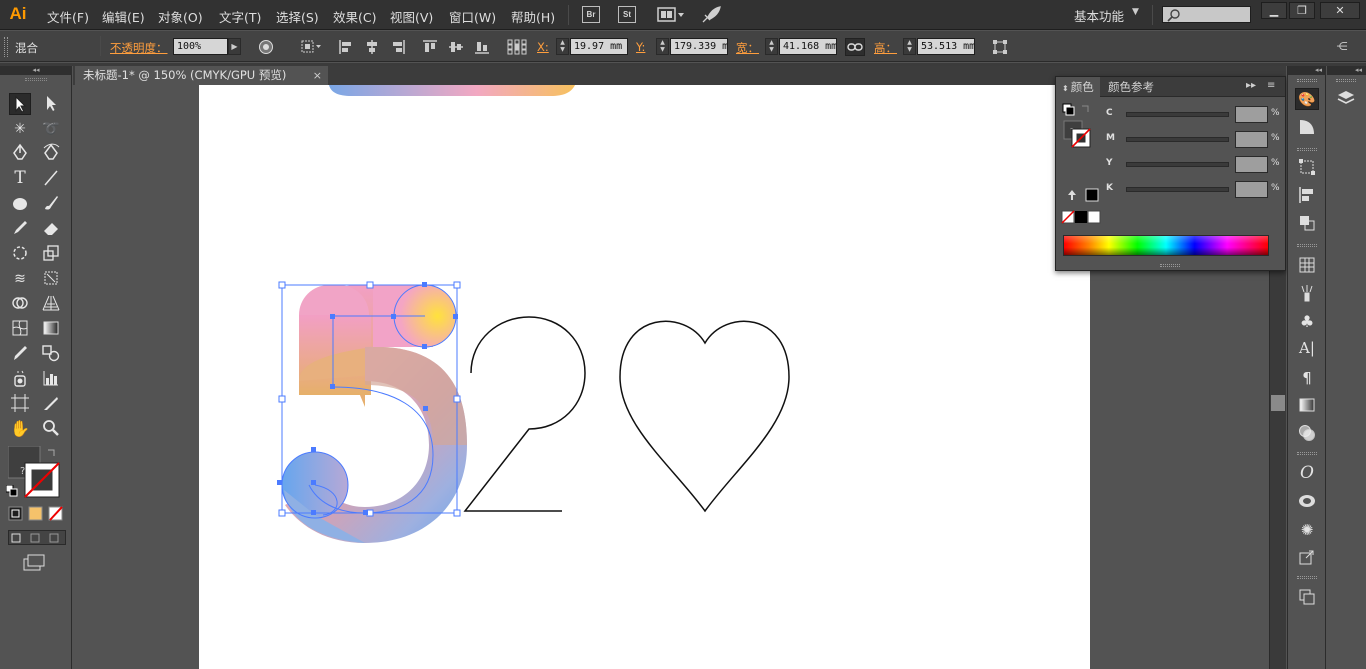 The width and height of the screenshot is (1366, 669). What do you see at coordinates (627, 14) in the screenshot?
I see `stock-button: St` at bounding box center [627, 14].